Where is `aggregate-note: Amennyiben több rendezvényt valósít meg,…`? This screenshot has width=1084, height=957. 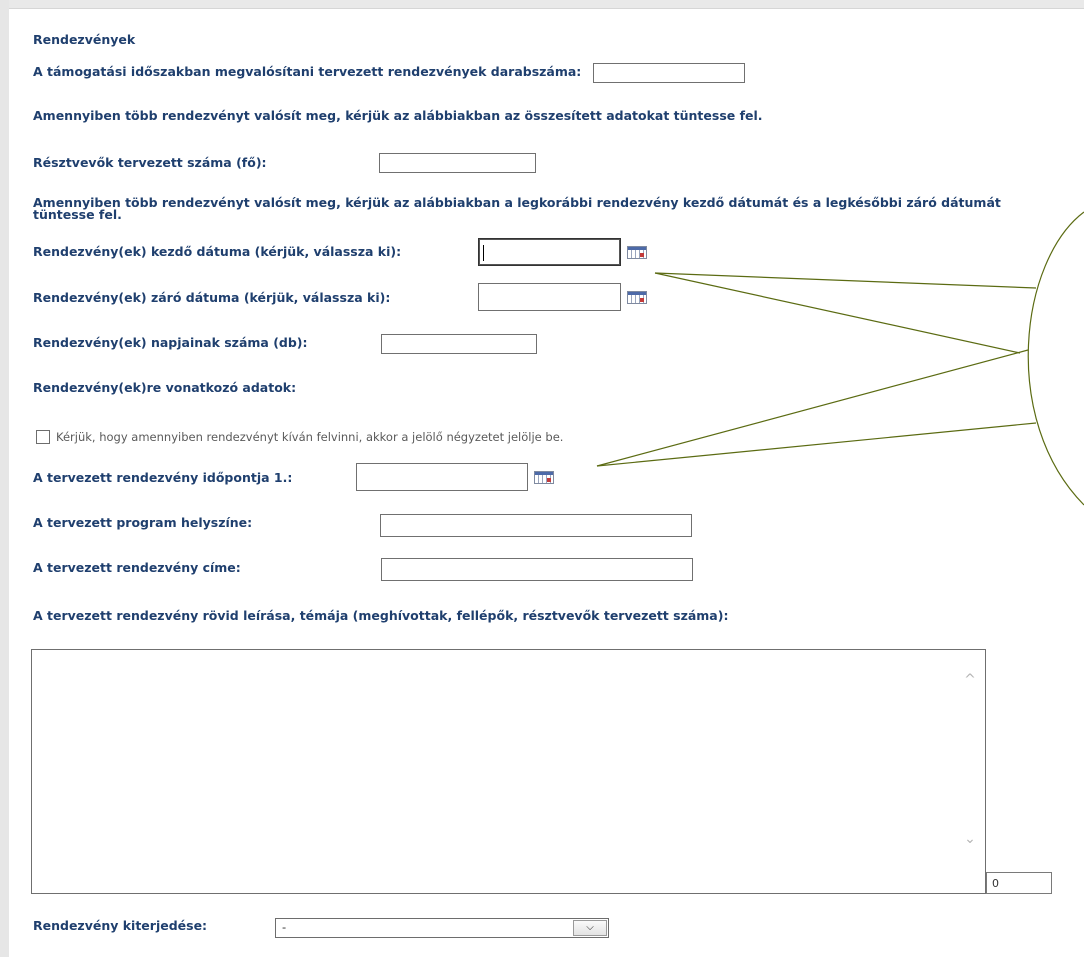
aggregate-note: Amennyiben több rendezvényt valósít meg,… is located at coordinates (398, 115).